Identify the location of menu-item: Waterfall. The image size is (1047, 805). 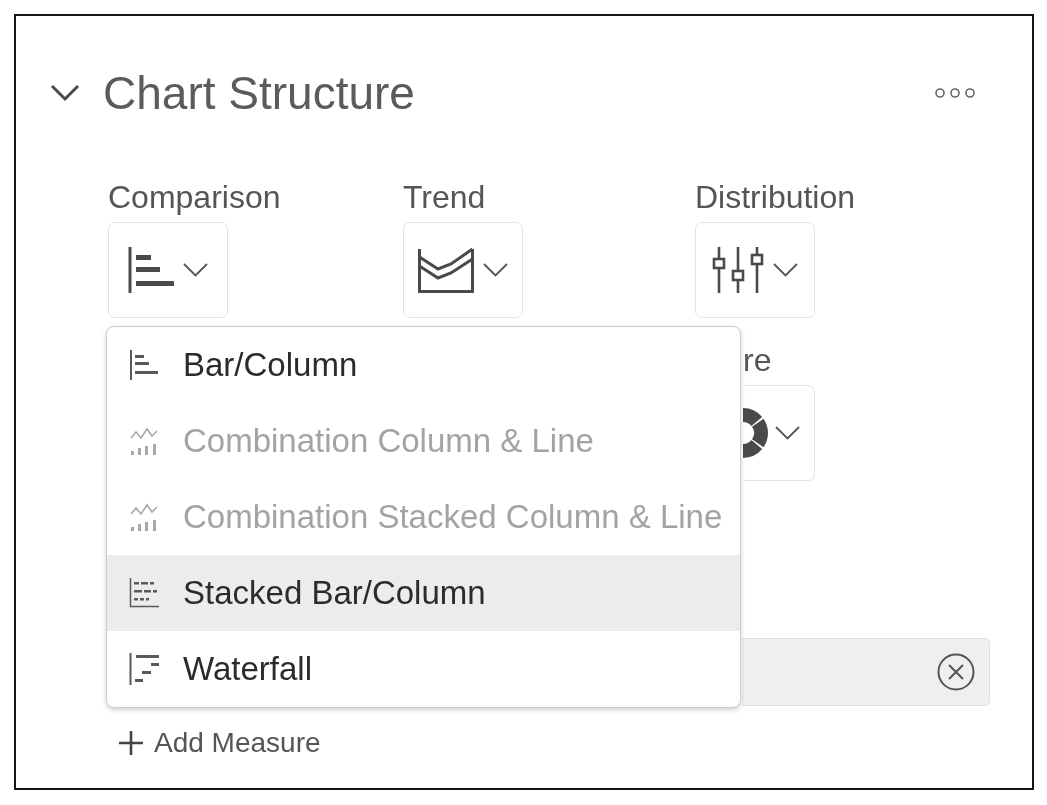
(423, 669).